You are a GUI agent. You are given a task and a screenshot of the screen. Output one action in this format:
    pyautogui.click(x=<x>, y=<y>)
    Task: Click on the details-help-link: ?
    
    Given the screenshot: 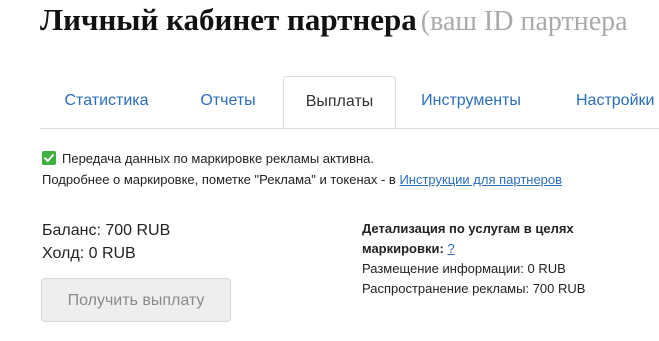 What is the action you would take?
    pyautogui.click(x=450, y=248)
    